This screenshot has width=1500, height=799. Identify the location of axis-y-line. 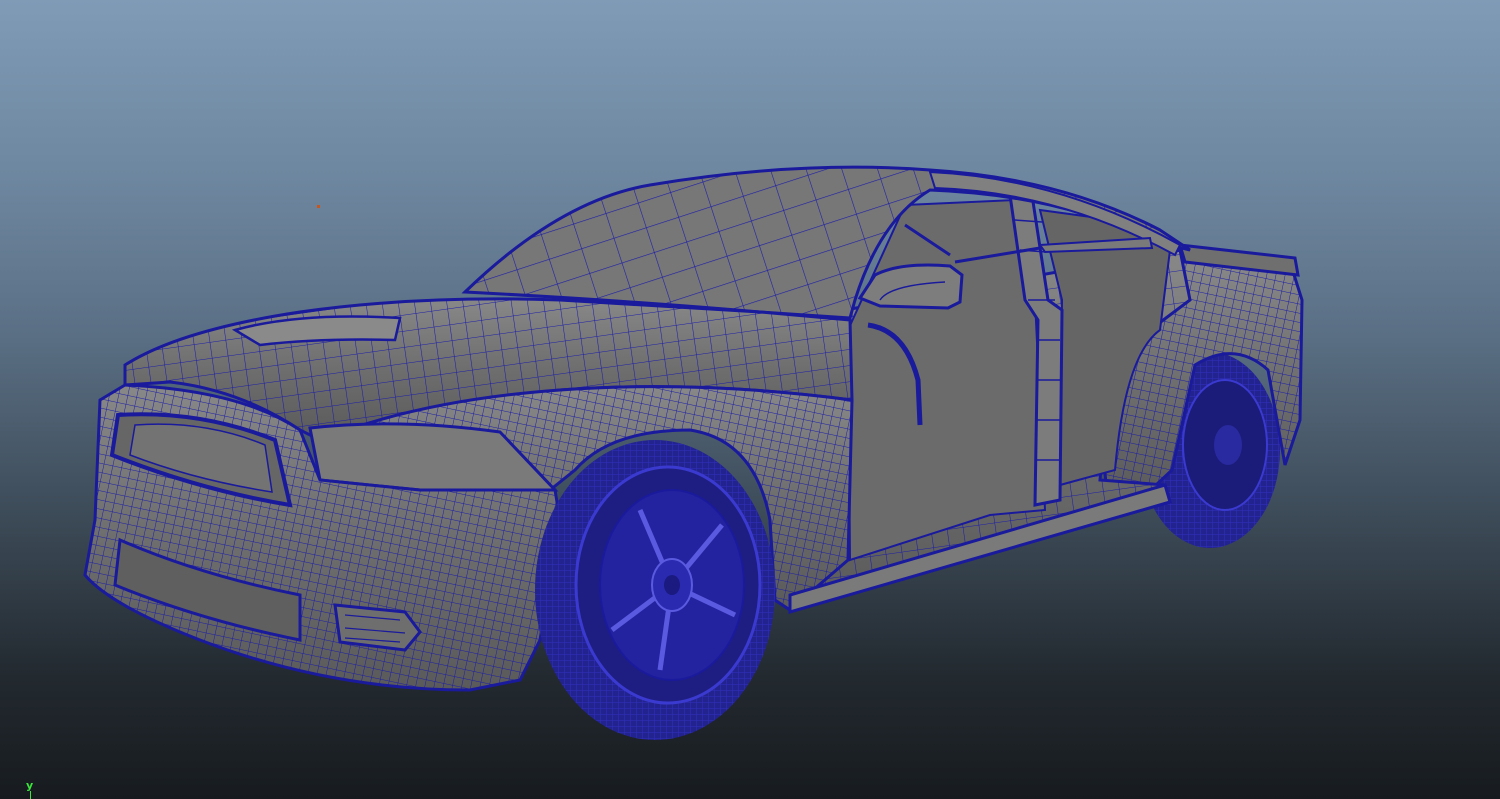
(30, 795).